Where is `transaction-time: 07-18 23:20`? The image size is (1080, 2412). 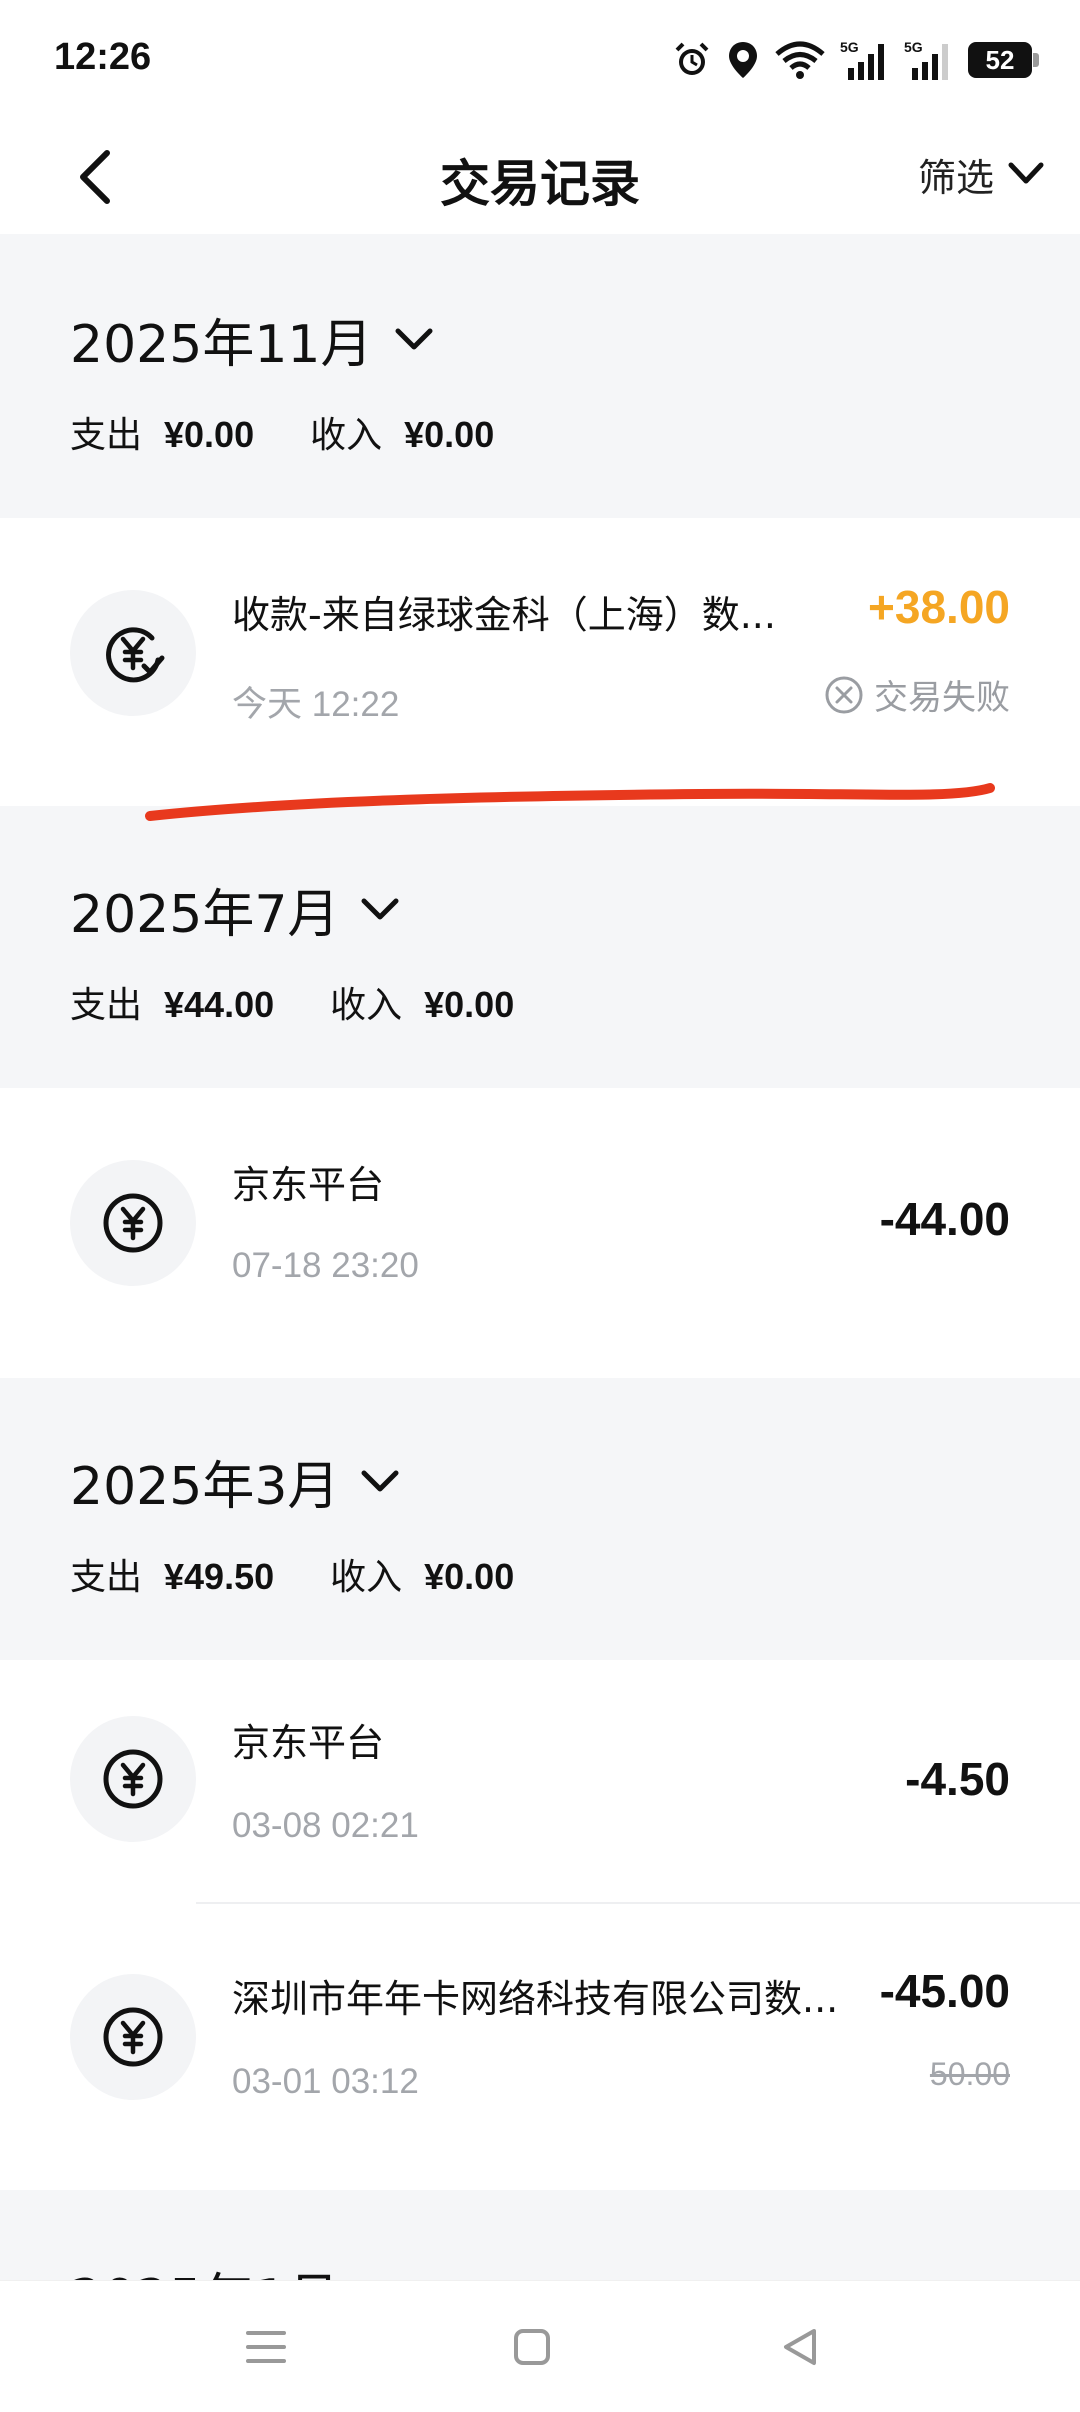 transaction-time: 07-18 23:20 is located at coordinates (325, 1265).